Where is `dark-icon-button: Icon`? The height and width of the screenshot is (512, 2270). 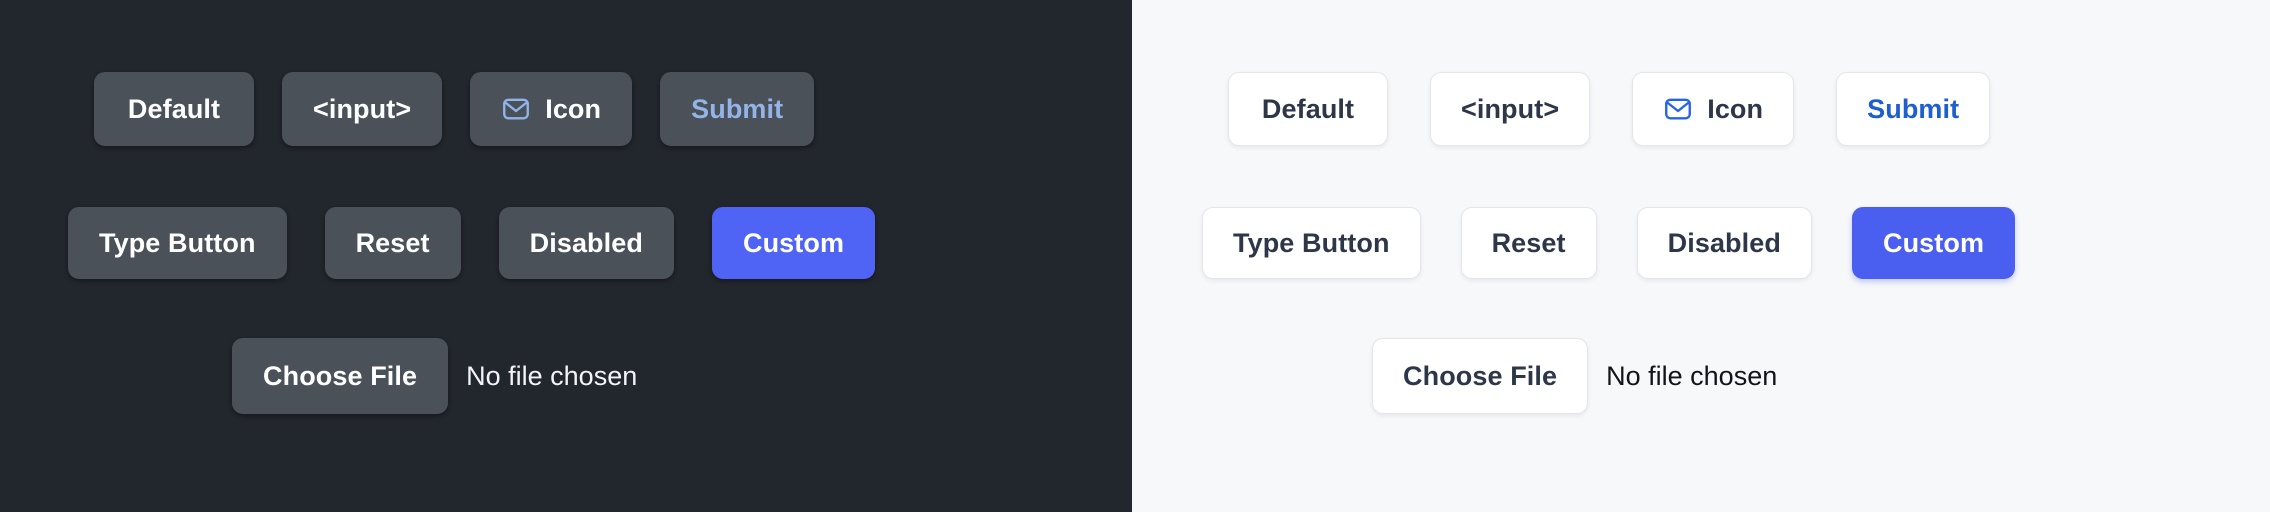
dark-icon-button: Icon is located at coordinates (551, 109).